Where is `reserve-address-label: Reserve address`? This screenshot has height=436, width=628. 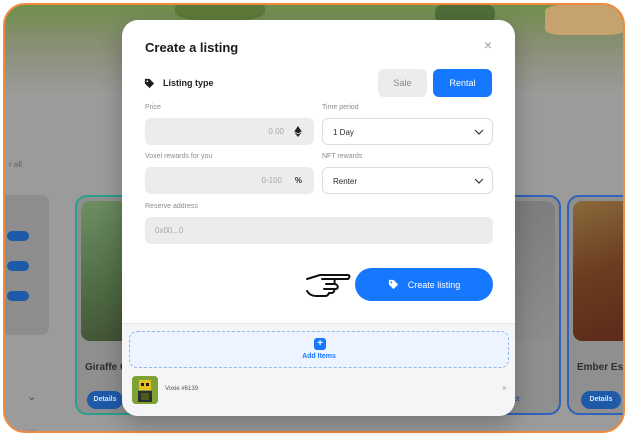 reserve-address-label: Reserve address is located at coordinates (171, 206).